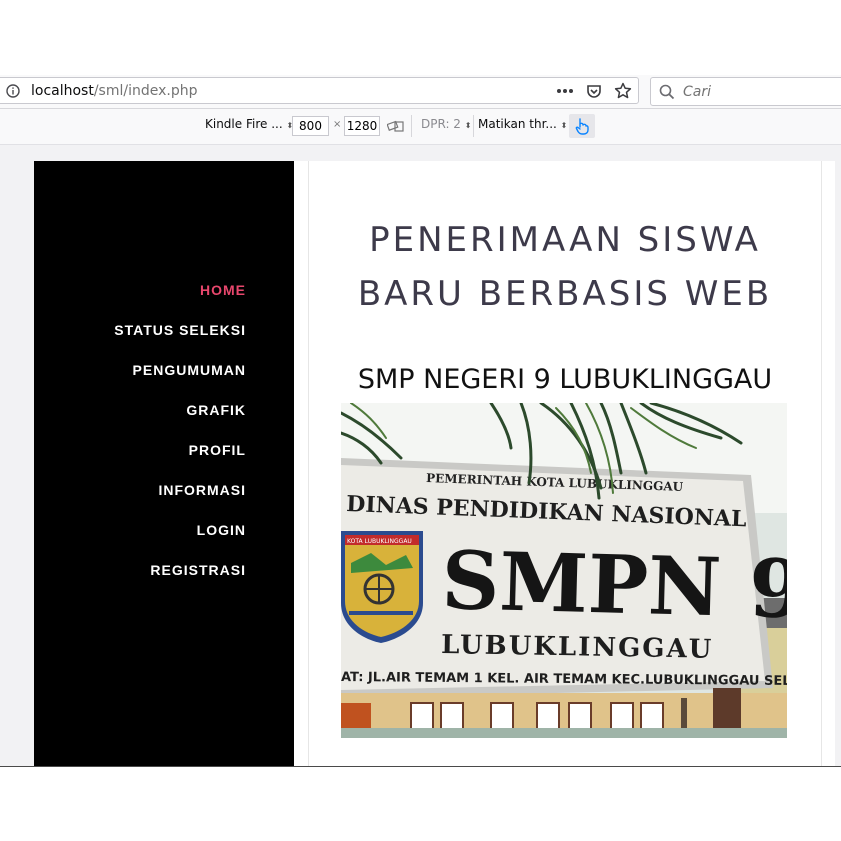 The image size is (841, 841). I want to click on nav-pengumuman: PENGUMUMAN, so click(189, 370).